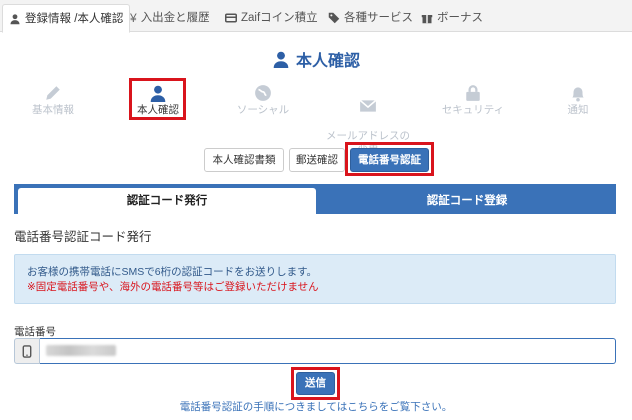 This screenshot has height=420, width=632. Describe the element at coordinates (172, 272) in the screenshot. I see `info-text: お客様の携帯電話にSMSで6桁の認証コードをお送りします。` at that location.